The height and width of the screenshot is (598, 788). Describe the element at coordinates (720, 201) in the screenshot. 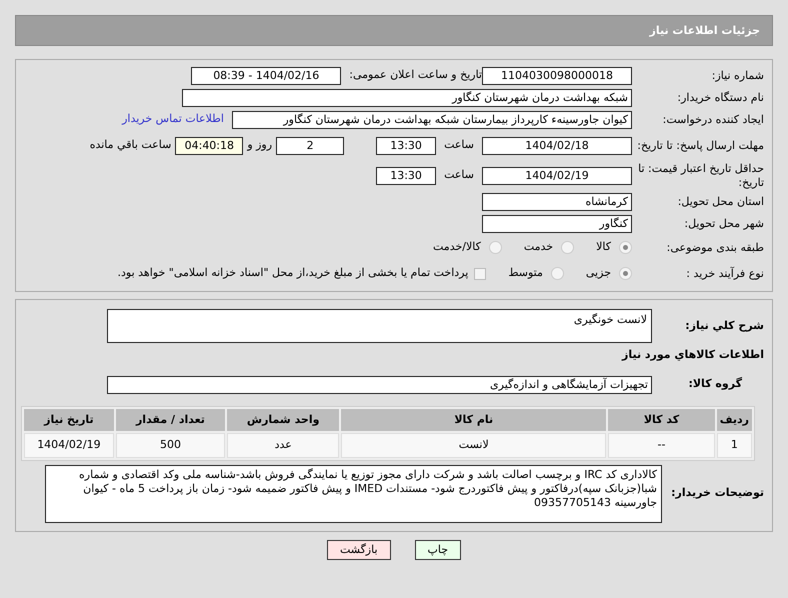

I see `field-label: استان محل تحویل:` at that location.